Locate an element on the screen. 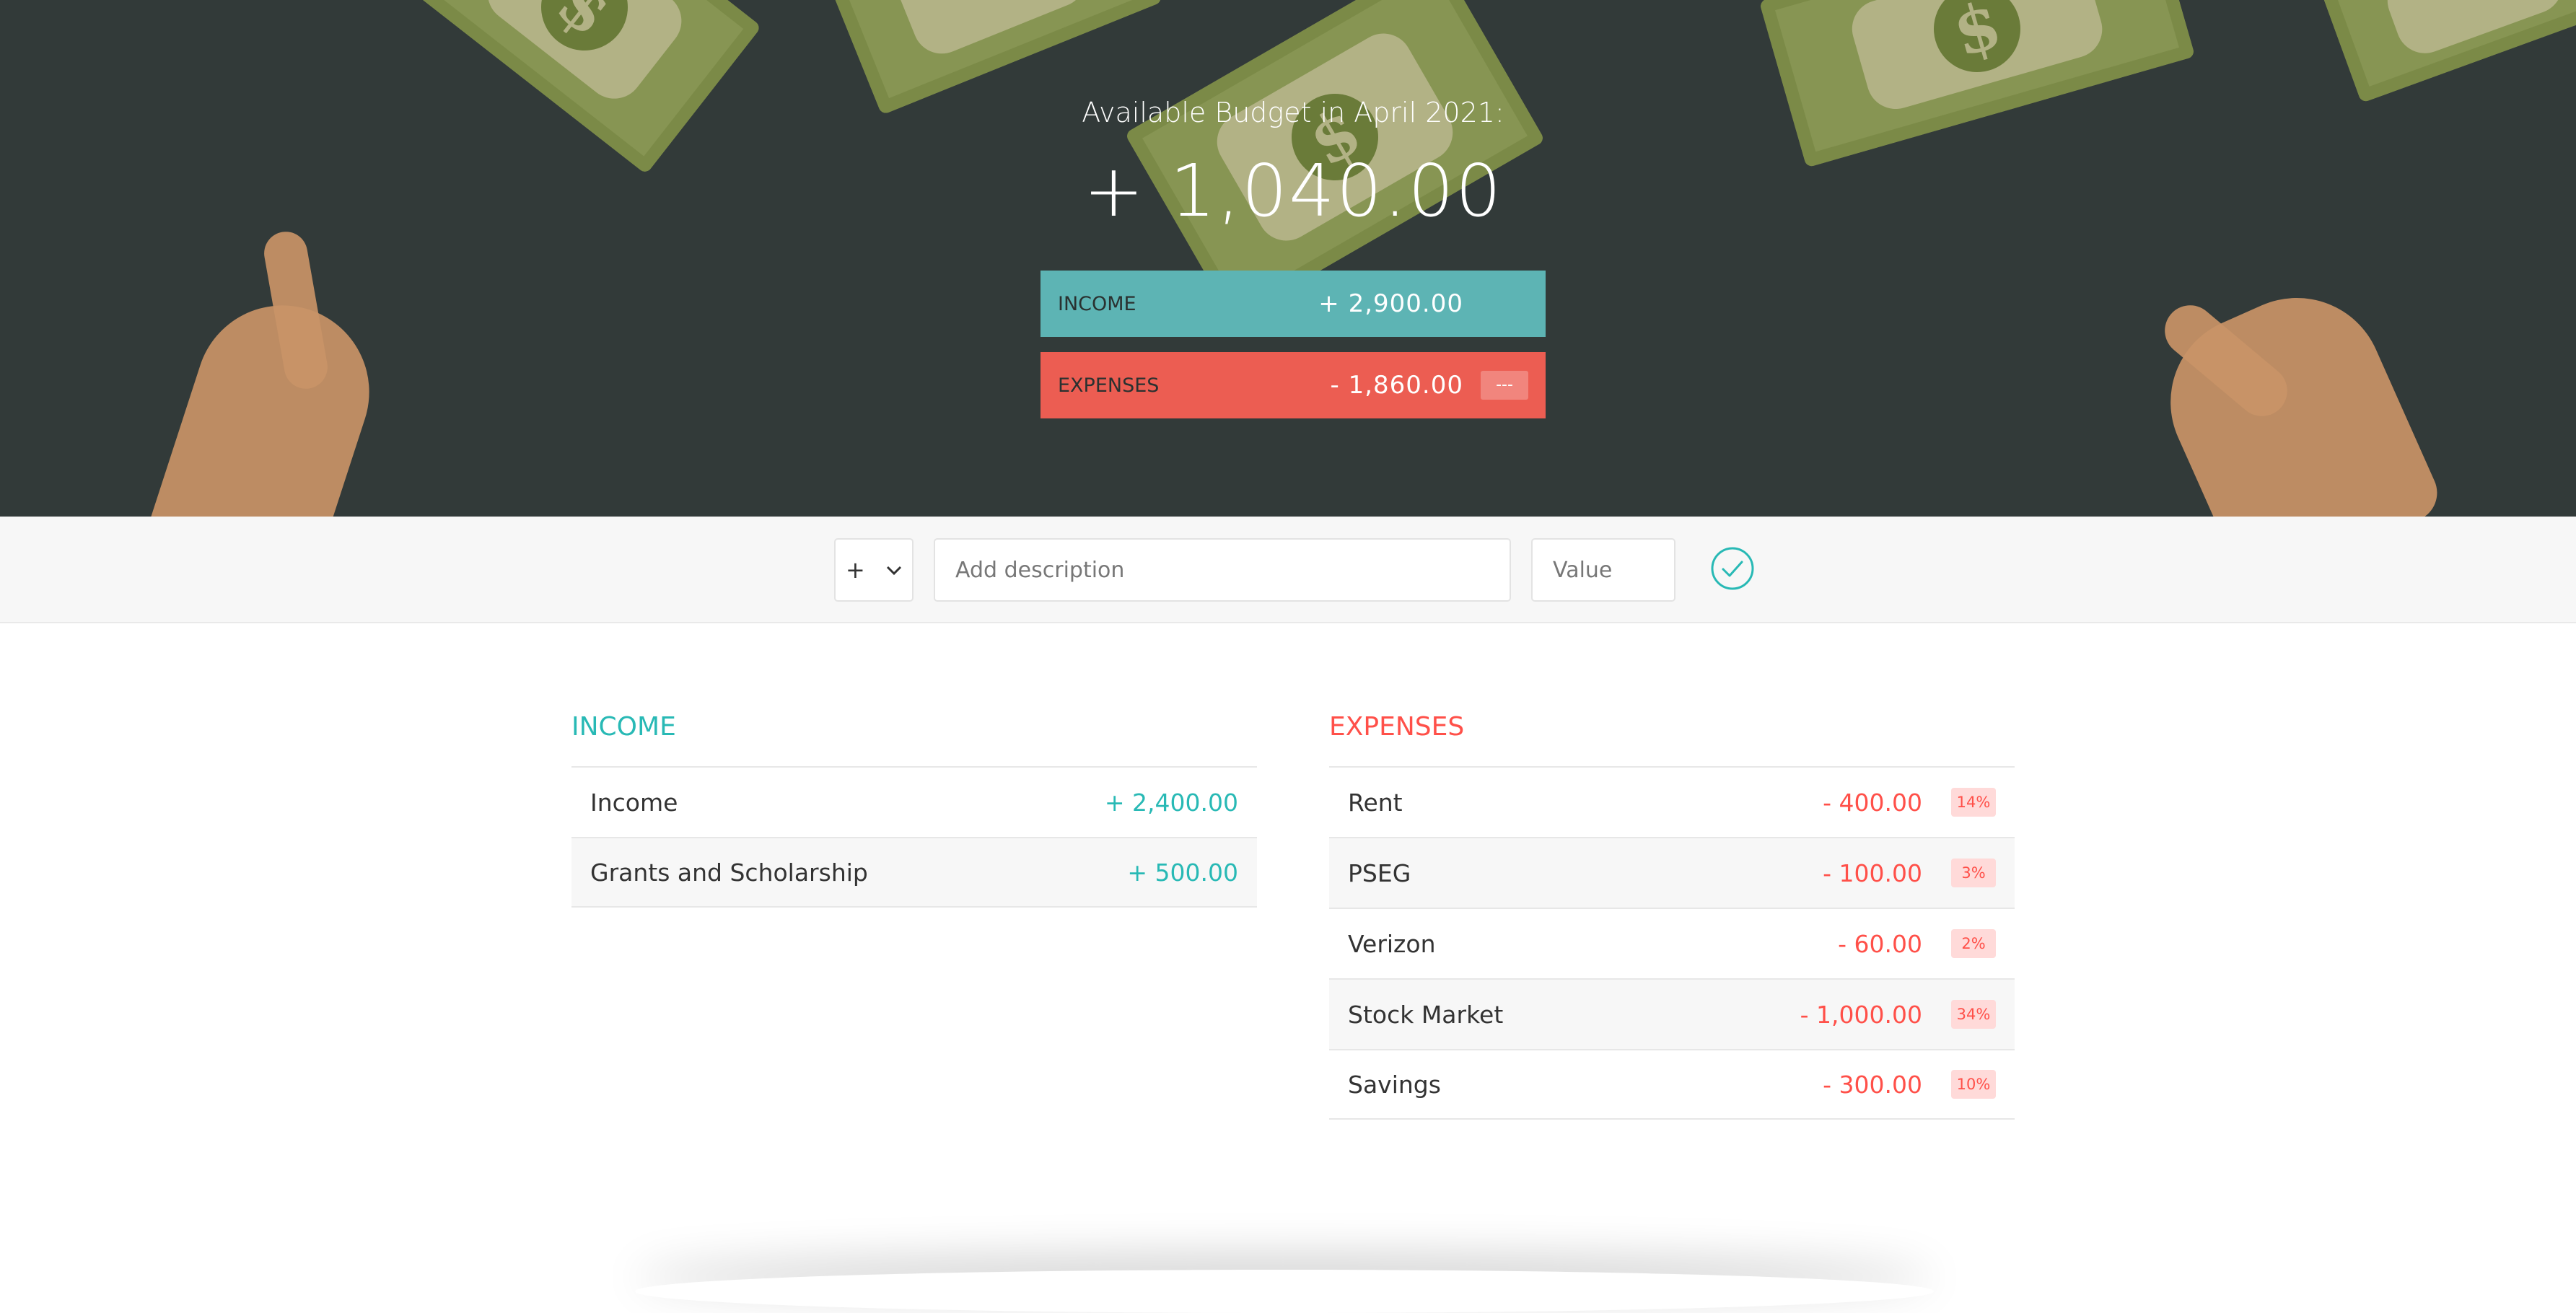 The image size is (2576, 1313). add-button is located at coordinates (1732, 570).